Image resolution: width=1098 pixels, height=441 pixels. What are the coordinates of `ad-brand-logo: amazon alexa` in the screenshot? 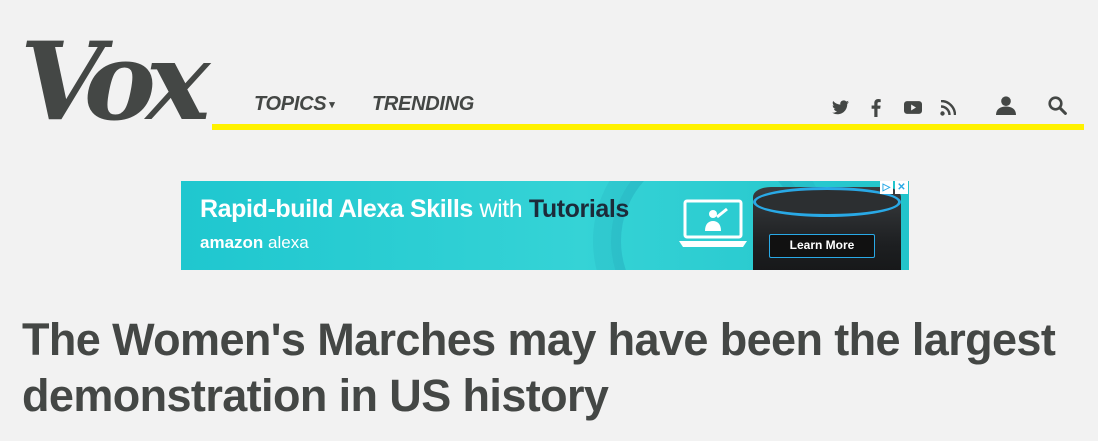 It's located at (254, 243).